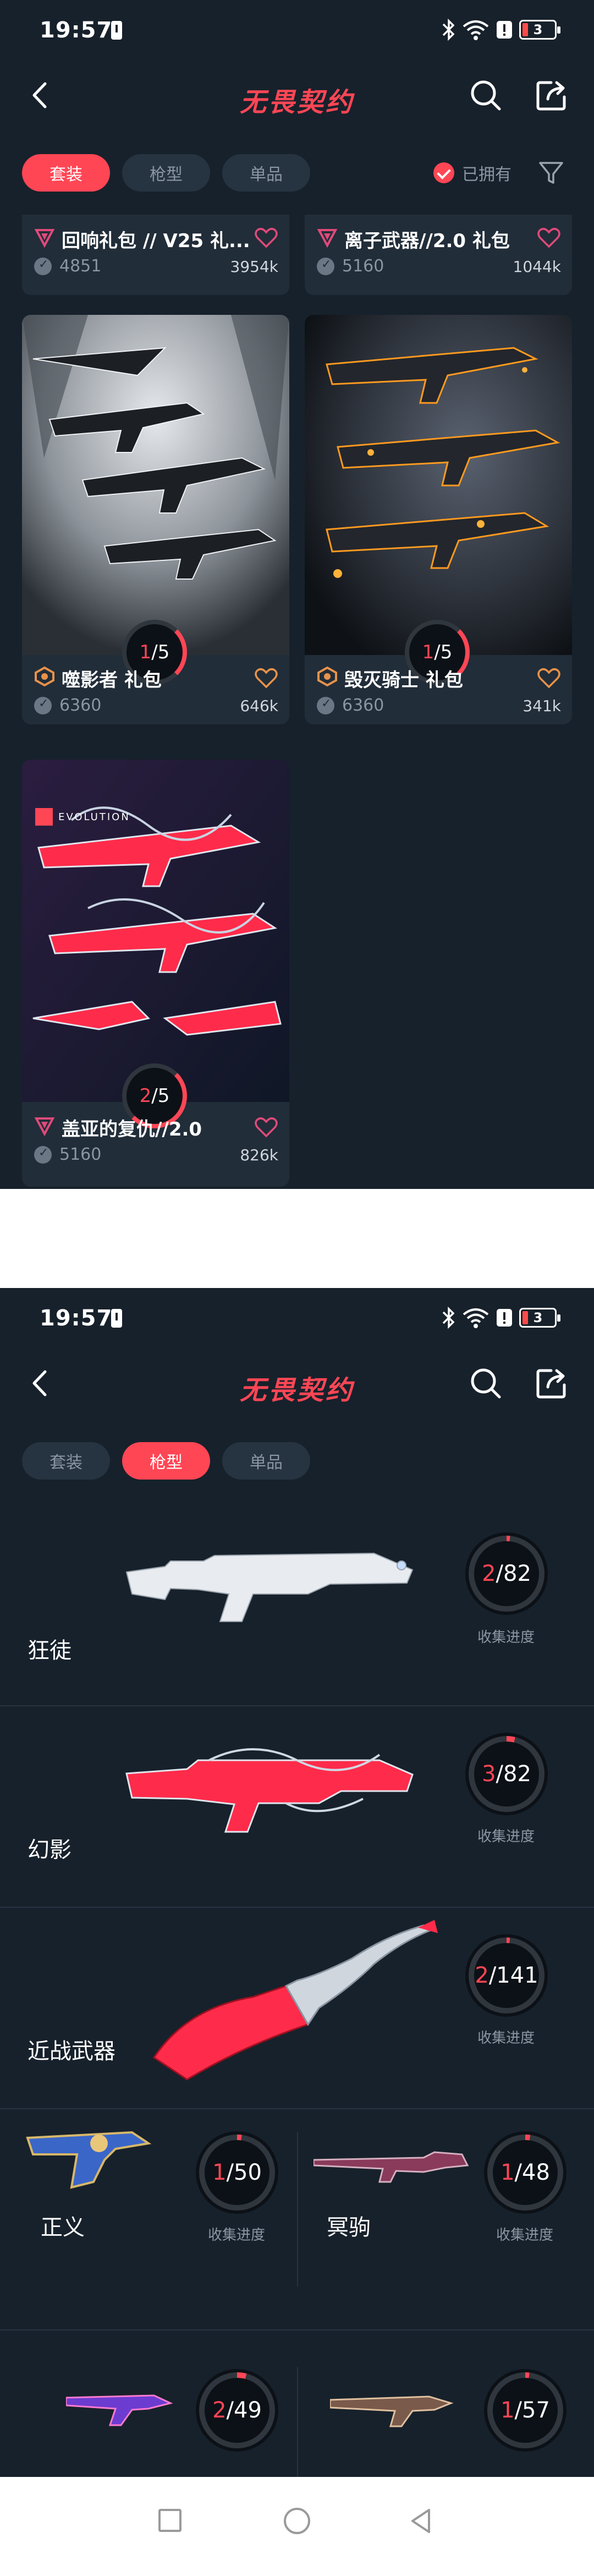 The image size is (594, 2576). Describe the element at coordinates (94, 817) in the screenshot. I see `evolution-label: EVOLUTION` at that location.